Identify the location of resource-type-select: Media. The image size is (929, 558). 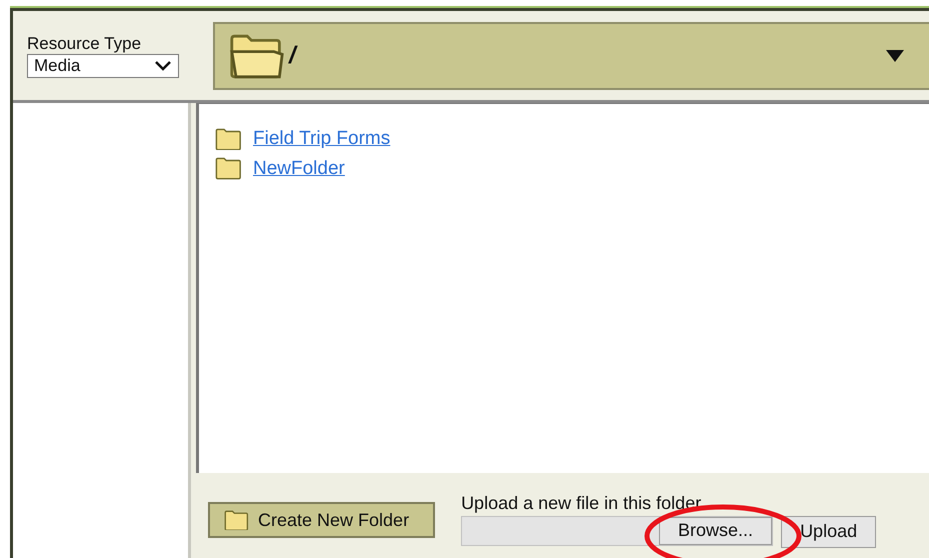
(103, 66).